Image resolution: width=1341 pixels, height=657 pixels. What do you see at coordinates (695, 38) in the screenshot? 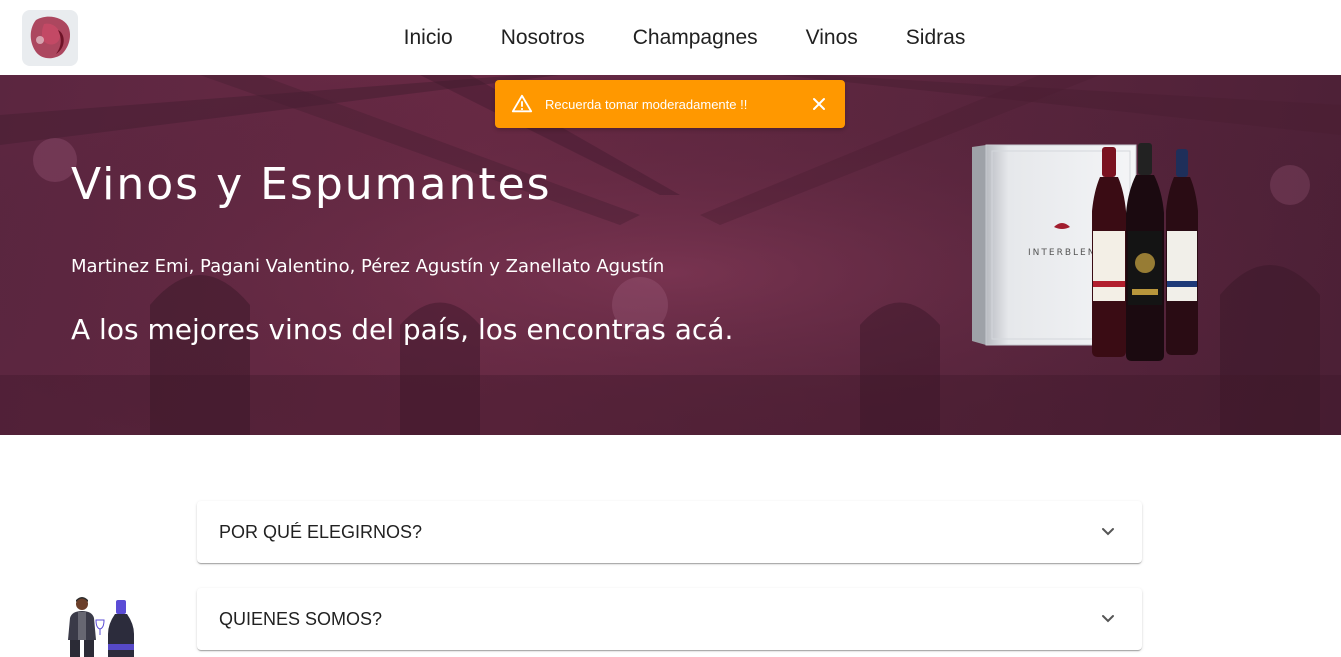
I see `nav-link-champagnes: Champagnes` at bounding box center [695, 38].